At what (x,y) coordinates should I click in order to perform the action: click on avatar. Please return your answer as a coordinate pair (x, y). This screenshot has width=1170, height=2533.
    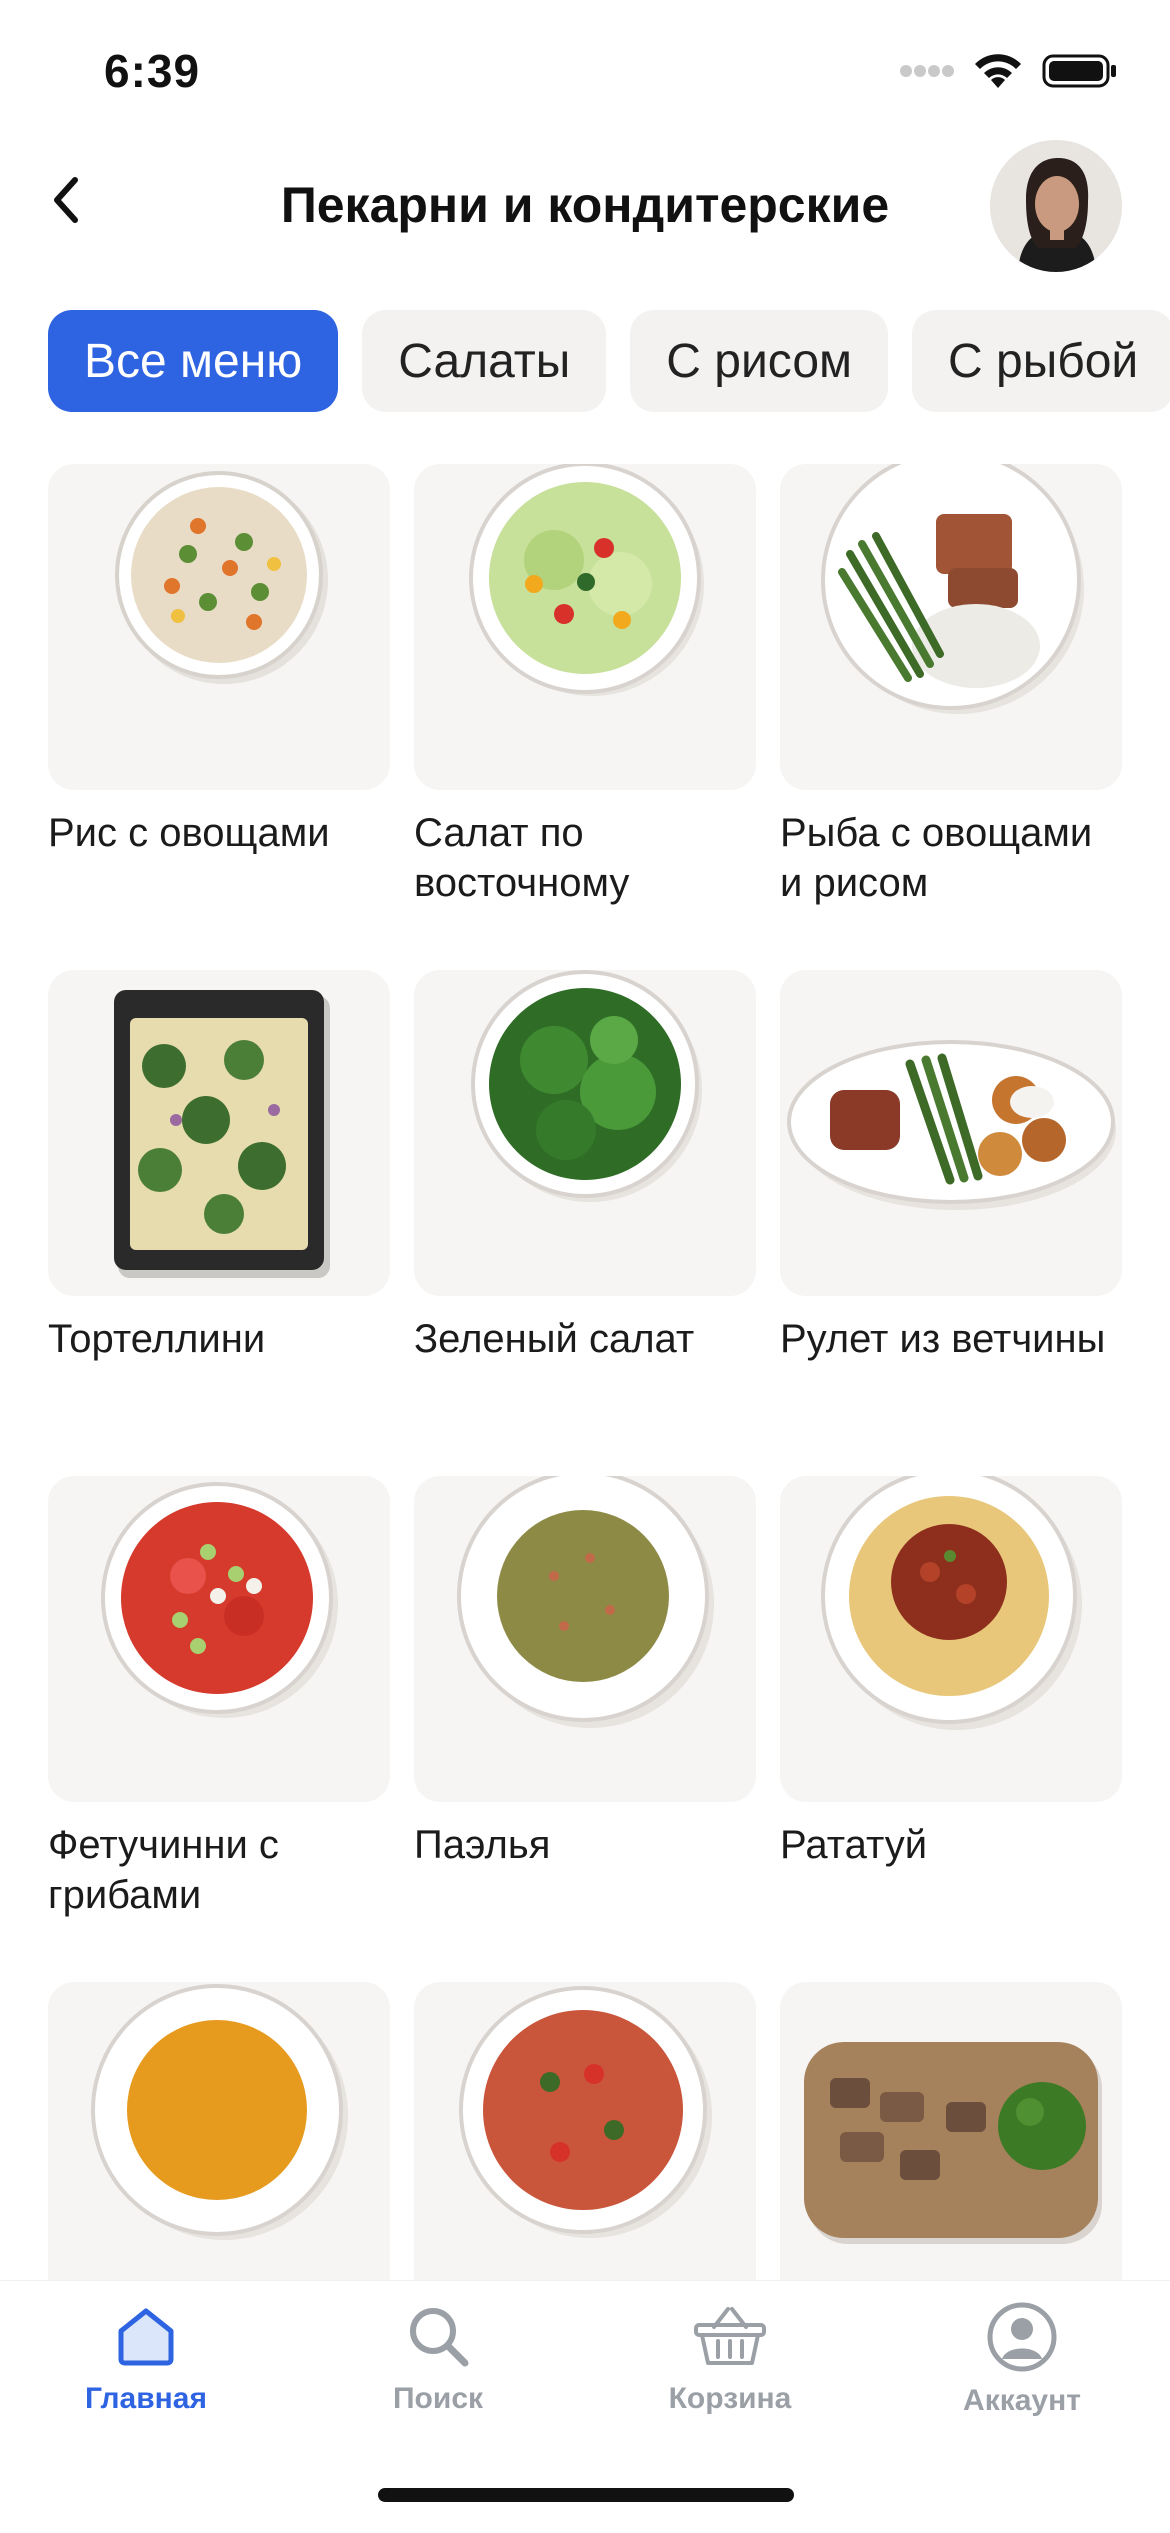
    Looking at the image, I should click on (1056, 206).